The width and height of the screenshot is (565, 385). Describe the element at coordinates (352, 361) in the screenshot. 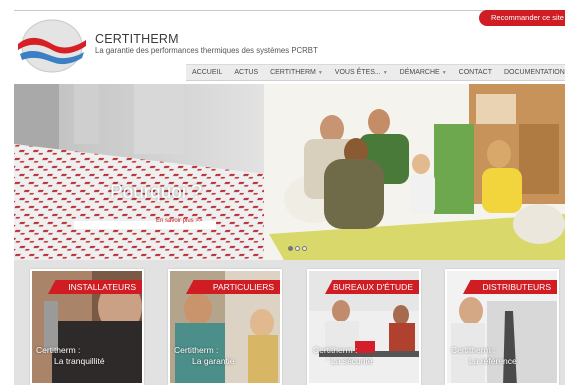

I see `card-text: La sécurité` at that location.